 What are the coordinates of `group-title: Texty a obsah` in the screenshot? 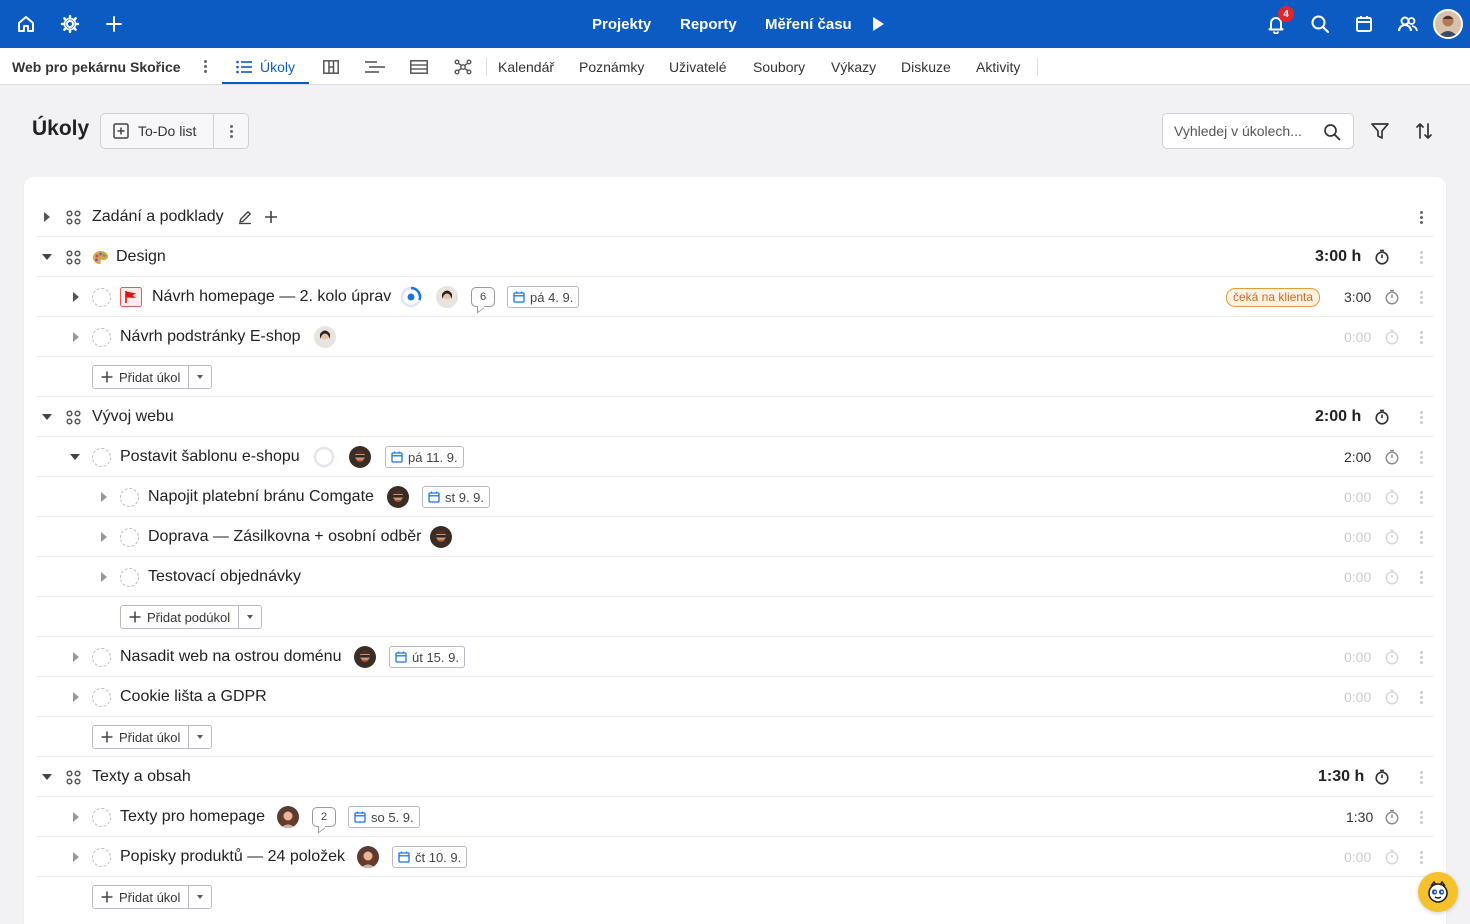 It's located at (141, 777).